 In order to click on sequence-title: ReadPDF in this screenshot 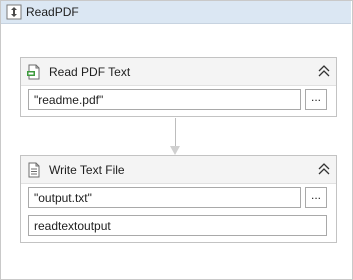, I will do `click(52, 12)`.